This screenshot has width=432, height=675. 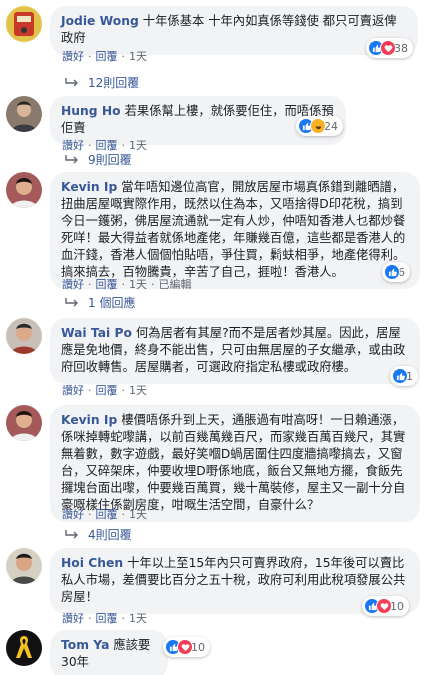 I want to click on reaction-summary: 38, so click(x=389, y=48).